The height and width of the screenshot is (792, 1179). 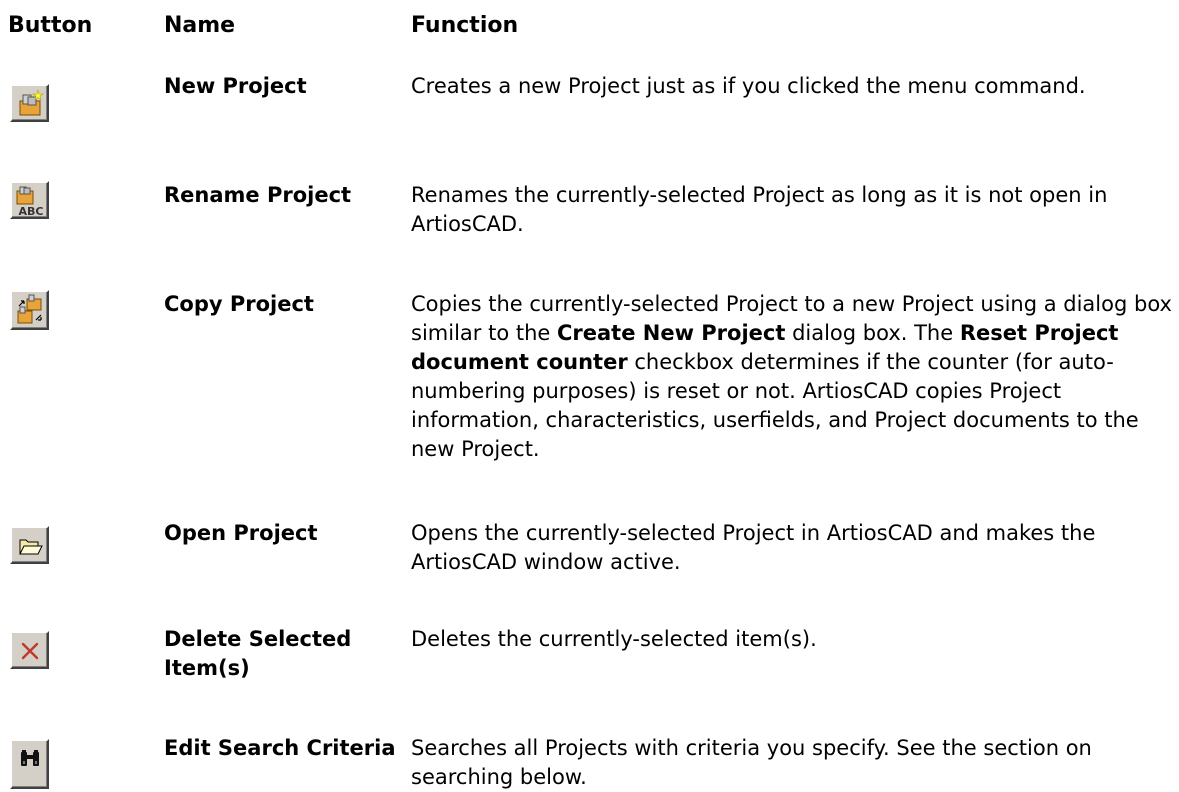 I want to click on edit-search-criteria-button, so click(x=29, y=764).